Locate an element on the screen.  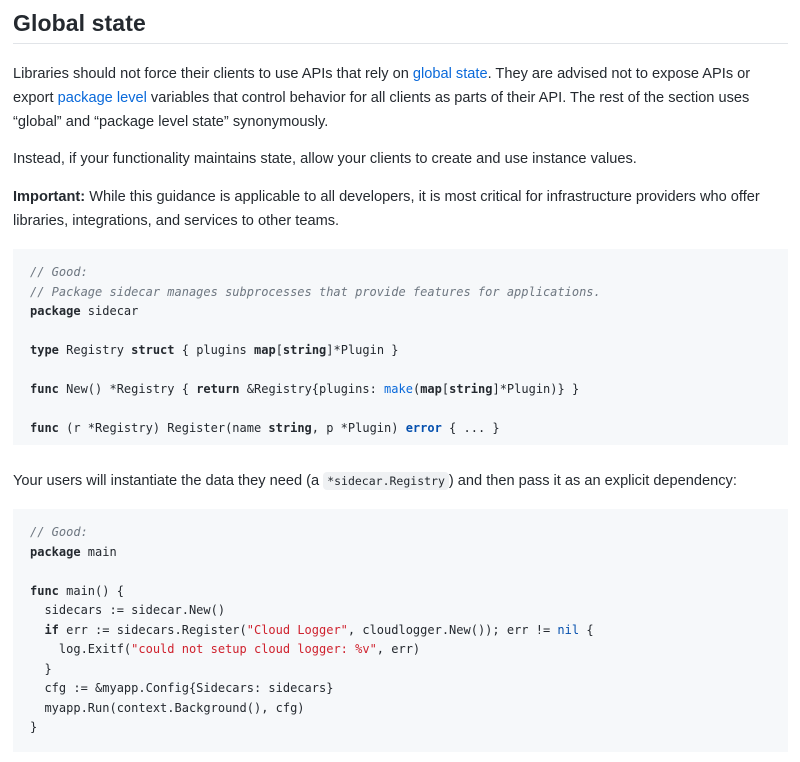
code-text: { ... } is located at coordinates (470, 428).